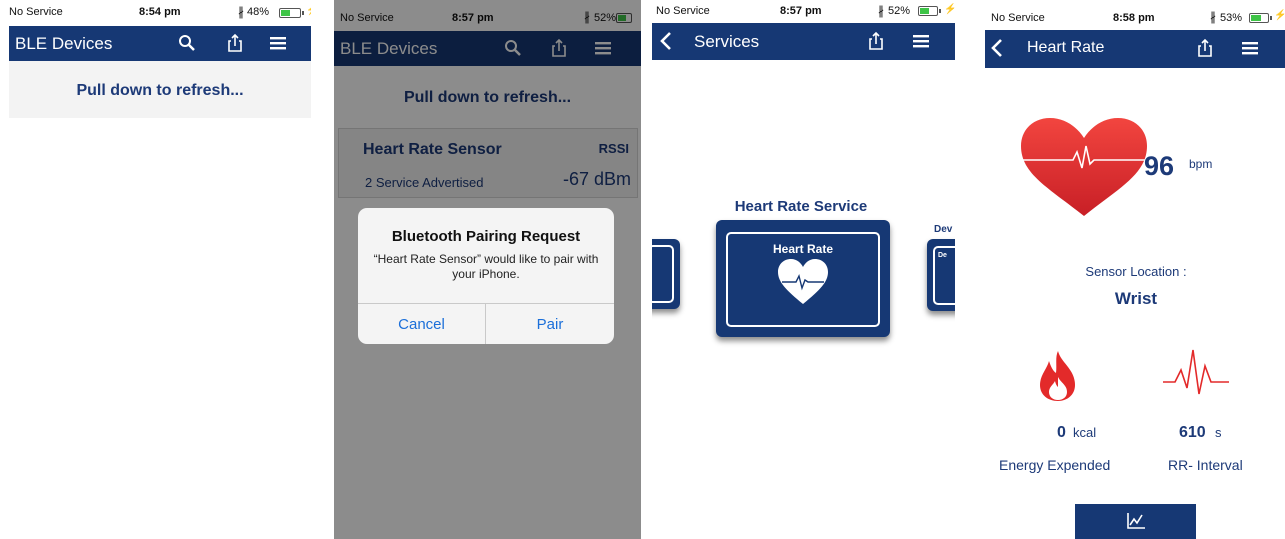 The height and width of the screenshot is (539, 1285). I want to click on cancel-button: Cancel, so click(422, 323).